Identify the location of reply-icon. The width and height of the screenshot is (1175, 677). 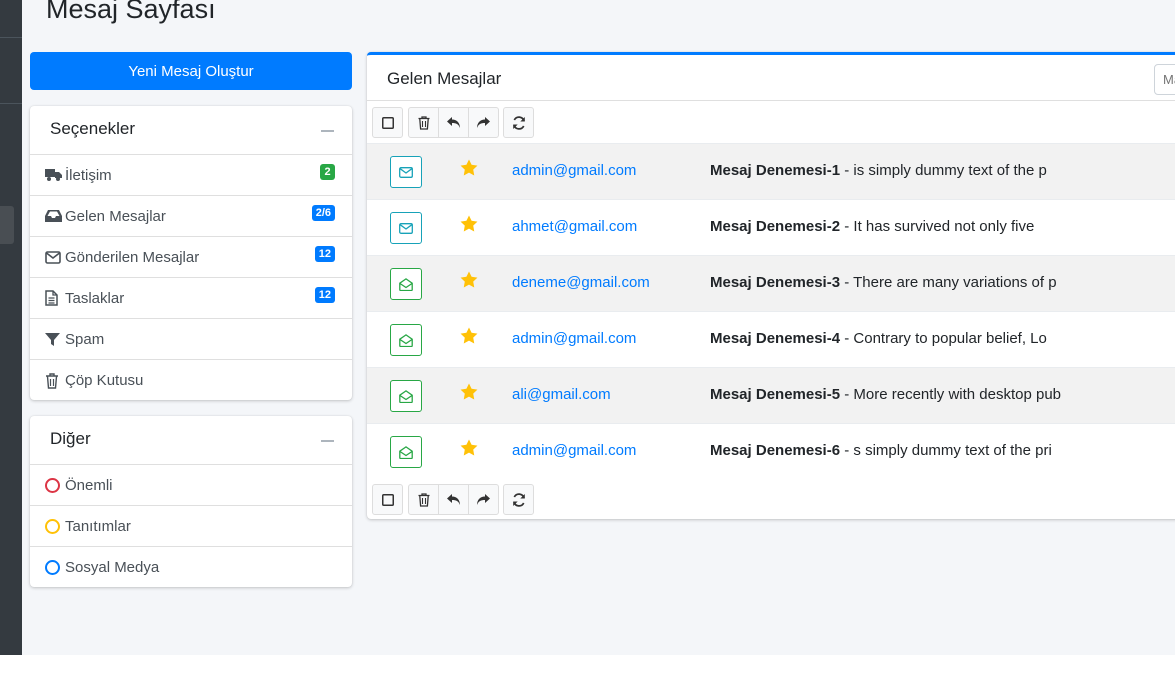
(453, 499).